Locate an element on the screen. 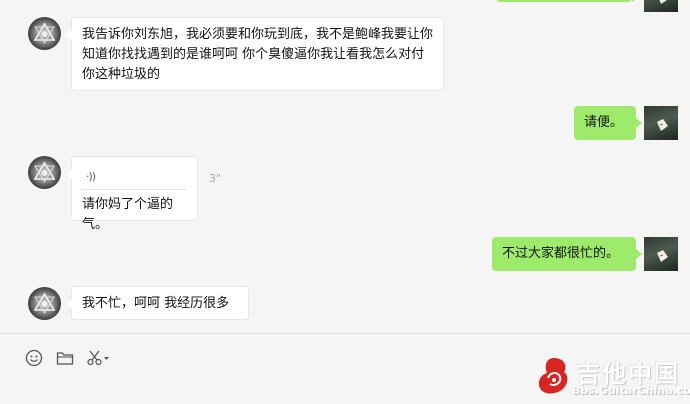 This screenshot has height=404, width=690. watermark-subtitle: Bbs.GuitarChina.com is located at coordinates (631, 390).